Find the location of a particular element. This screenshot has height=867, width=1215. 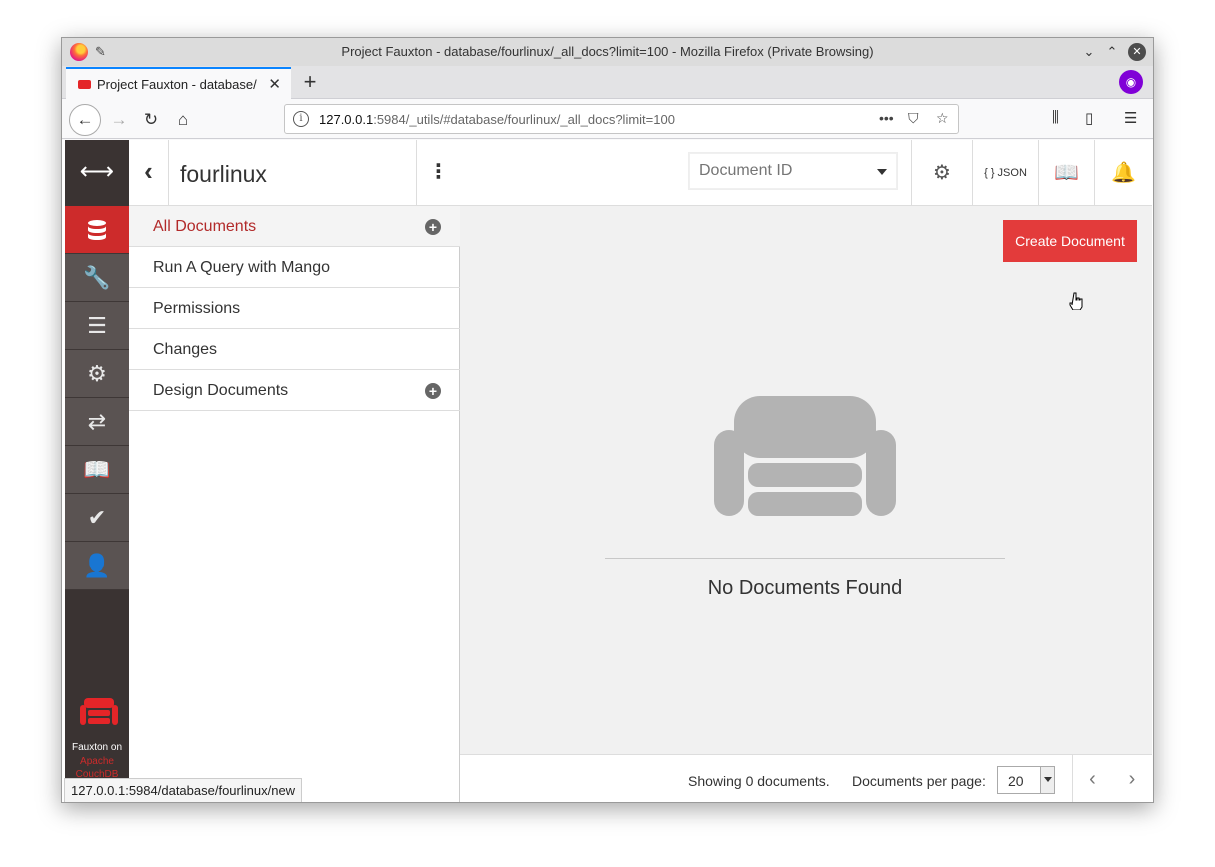

nav-setup-wrench-icon: 🔧 is located at coordinates (97, 278).